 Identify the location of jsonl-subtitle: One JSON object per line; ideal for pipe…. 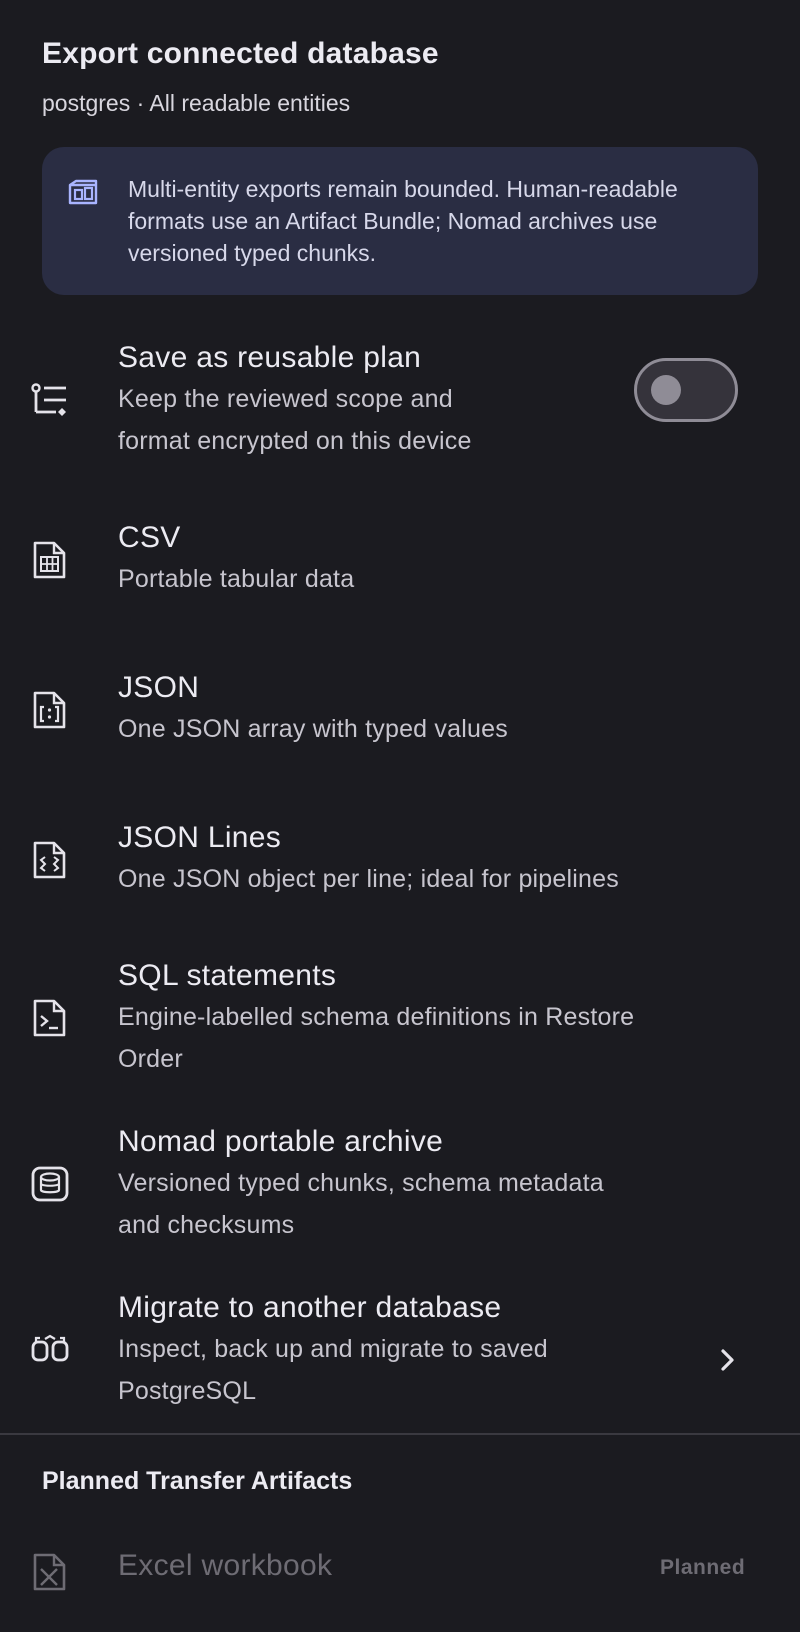
(368, 879).